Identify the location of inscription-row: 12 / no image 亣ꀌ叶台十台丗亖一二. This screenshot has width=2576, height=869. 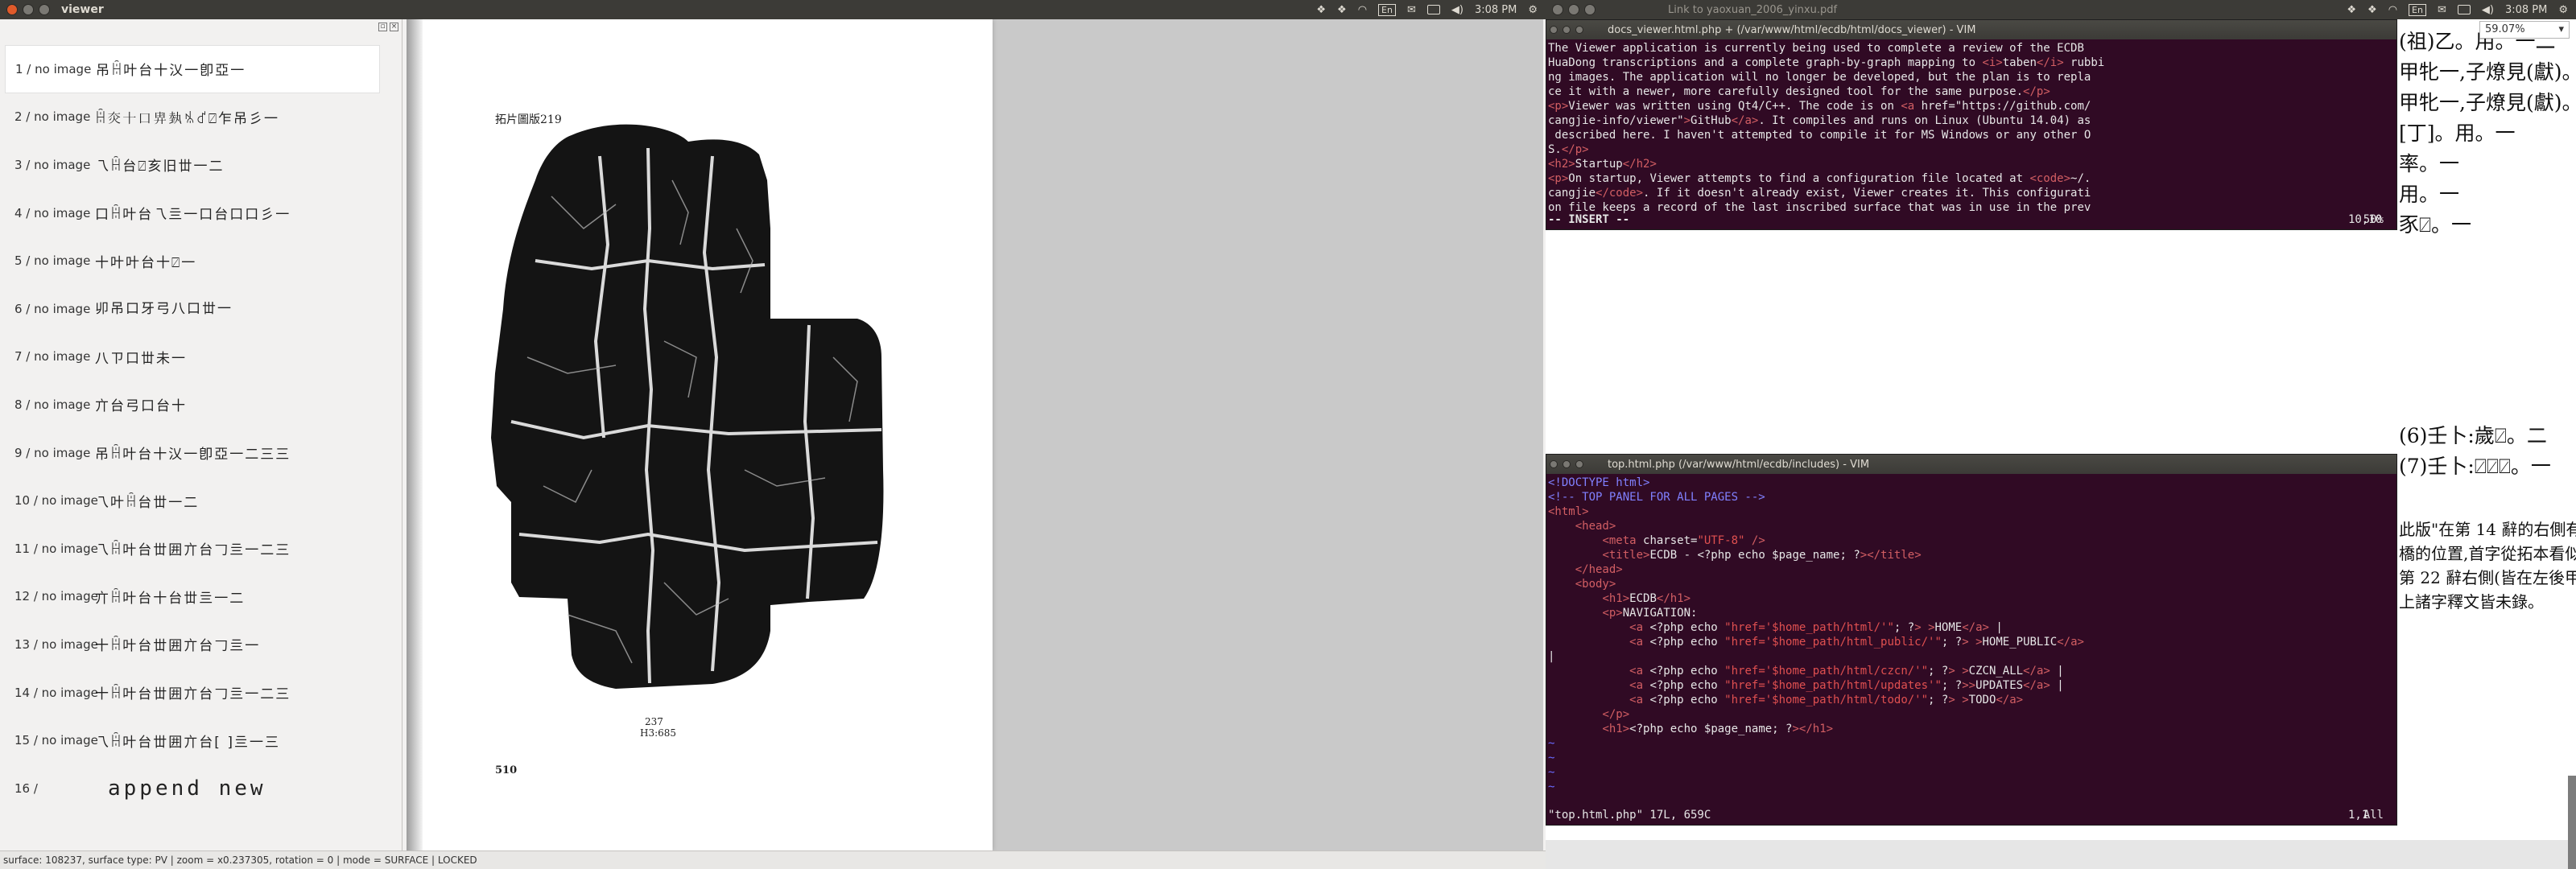
(192, 597).